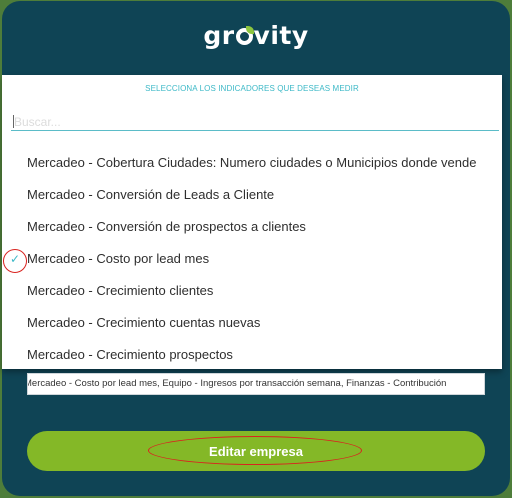 This screenshot has height=498, width=512. What do you see at coordinates (13, 121) in the screenshot?
I see `text-caret` at bounding box center [13, 121].